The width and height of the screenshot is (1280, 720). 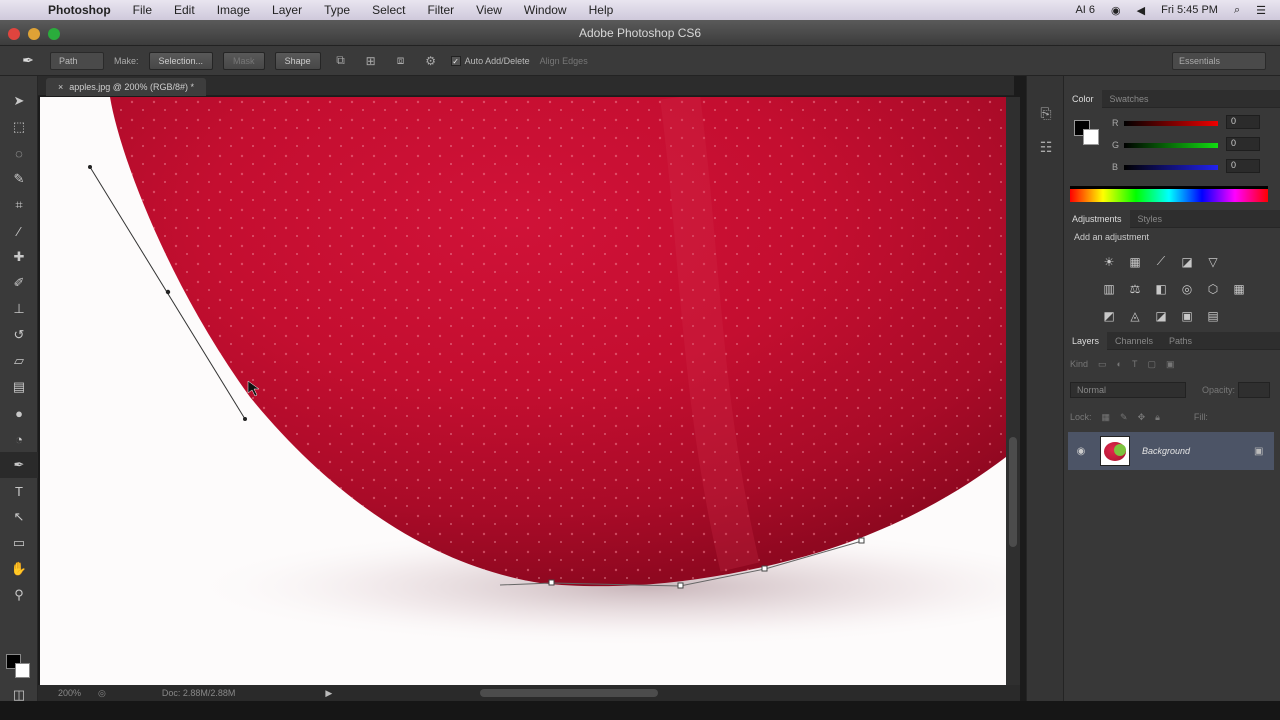 I want to click on properties-panel-icon: ☷, so click(x=1046, y=147).